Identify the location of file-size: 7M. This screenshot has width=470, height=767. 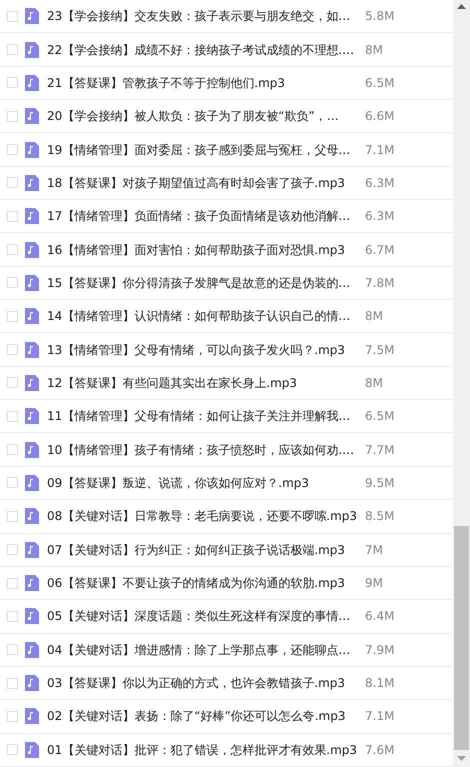
(374, 550).